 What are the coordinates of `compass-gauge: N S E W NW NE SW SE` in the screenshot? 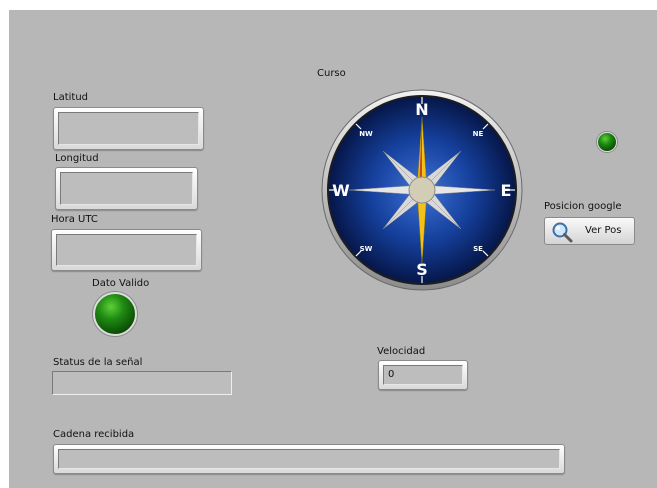 It's located at (422, 190).